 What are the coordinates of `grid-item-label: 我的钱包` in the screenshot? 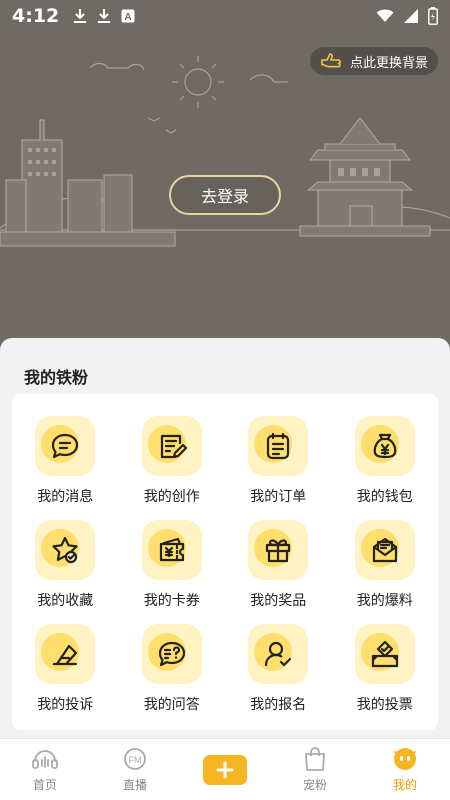 It's located at (384, 497).